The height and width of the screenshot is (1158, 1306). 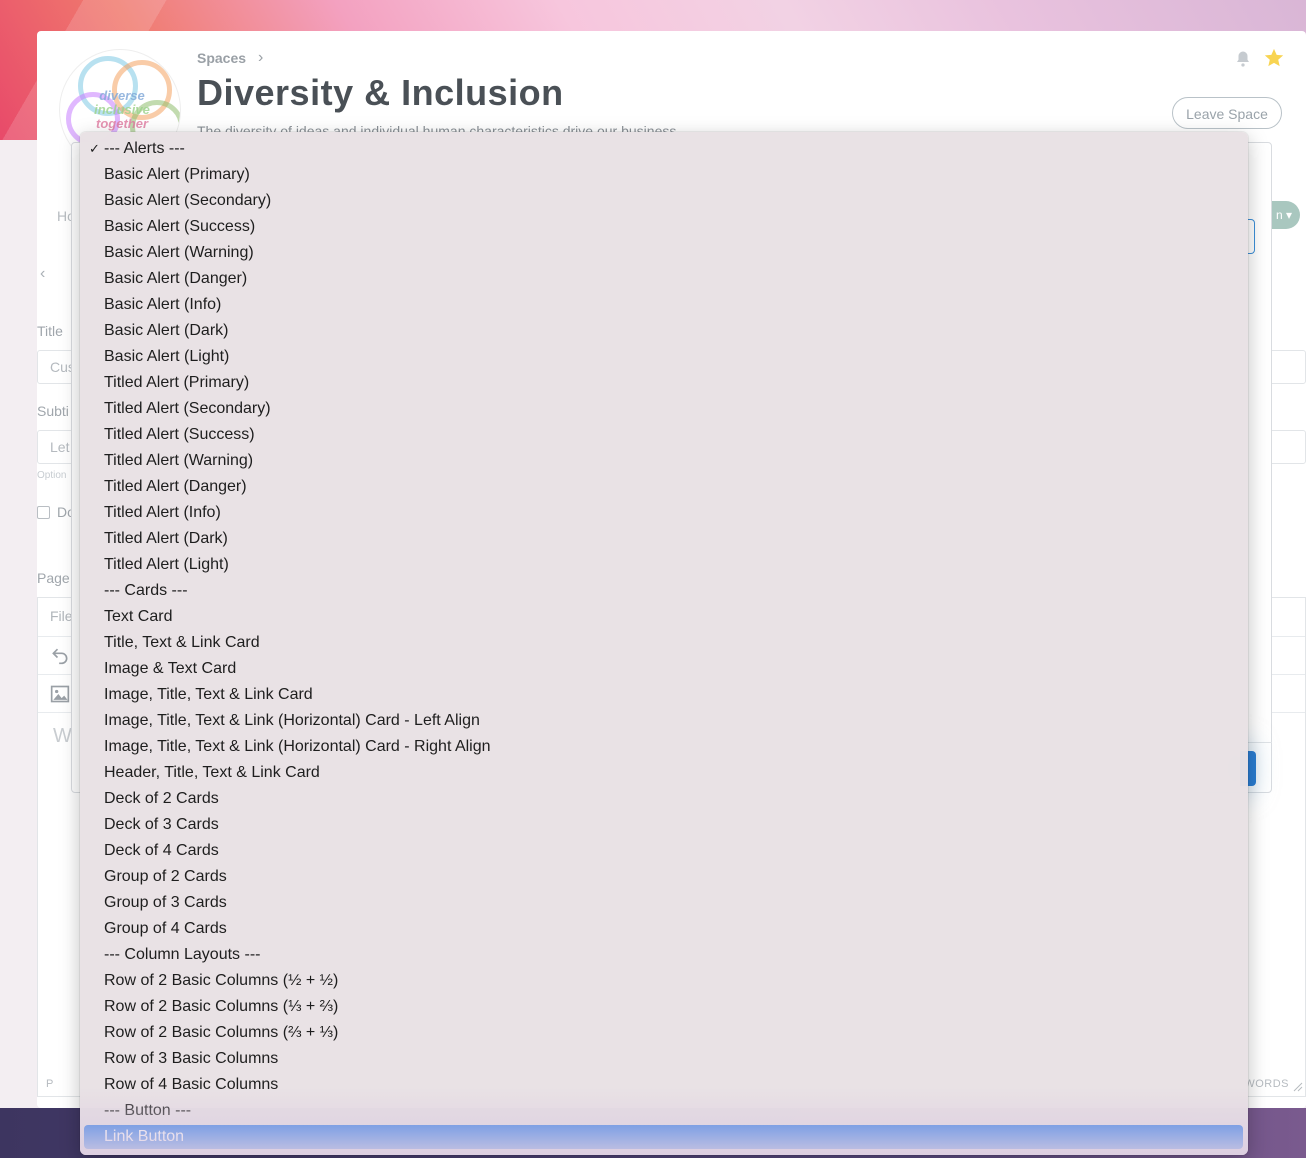 I want to click on dropdown-option: Titled Alert (Dark), so click(x=663, y=539).